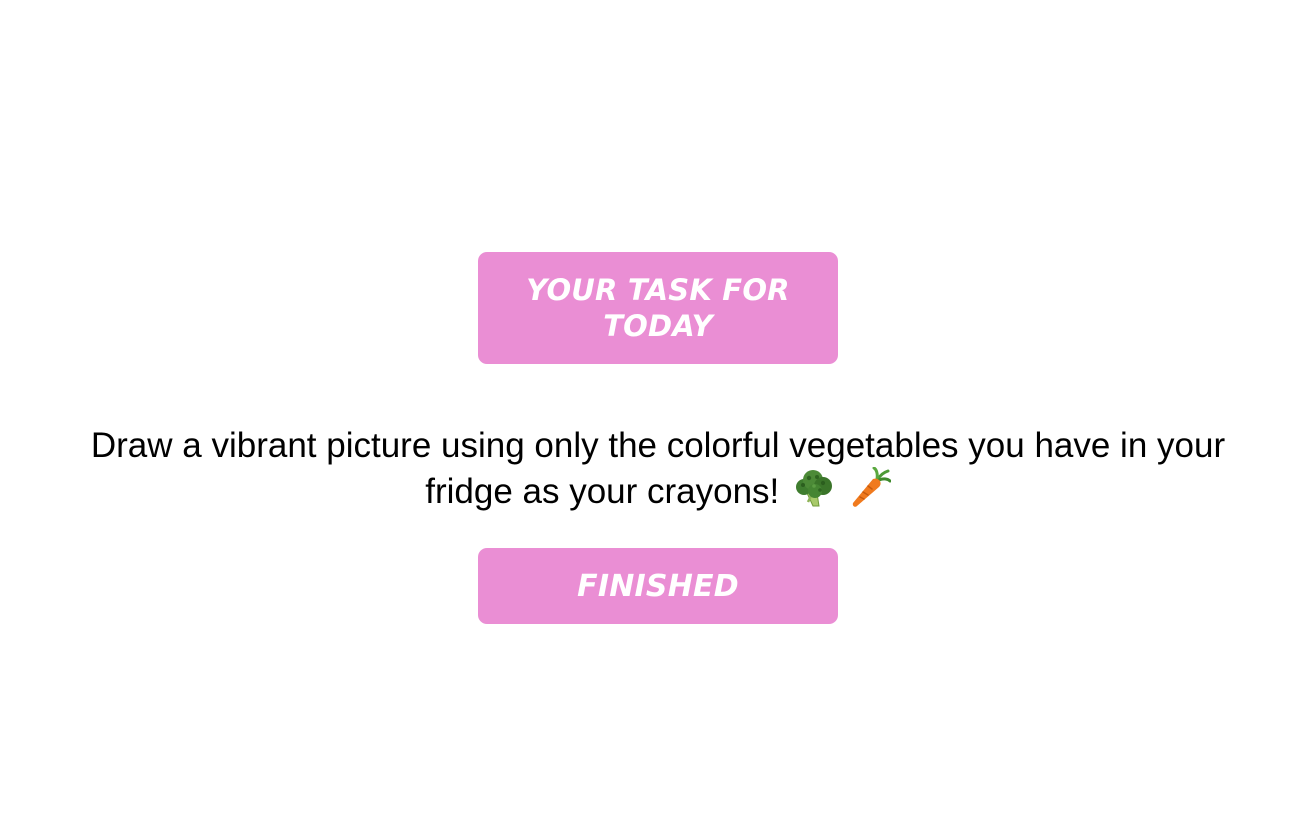 The image size is (1296, 839). I want to click on carrot-icon, so click(870, 492).